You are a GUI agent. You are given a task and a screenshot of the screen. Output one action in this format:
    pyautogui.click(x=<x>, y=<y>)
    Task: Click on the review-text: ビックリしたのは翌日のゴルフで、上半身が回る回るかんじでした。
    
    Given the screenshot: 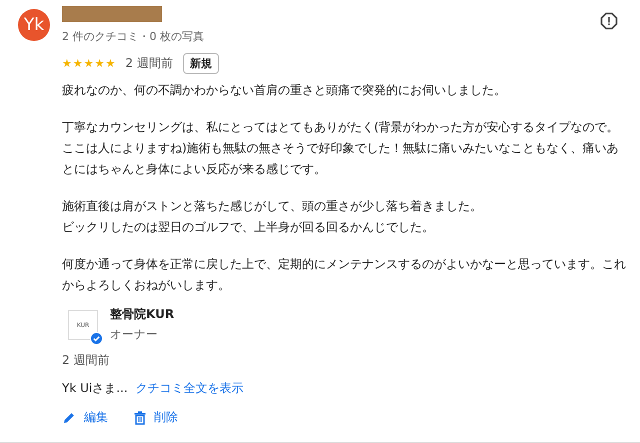 What is the action you would take?
    pyautogui.click(x=248, y=227)
    